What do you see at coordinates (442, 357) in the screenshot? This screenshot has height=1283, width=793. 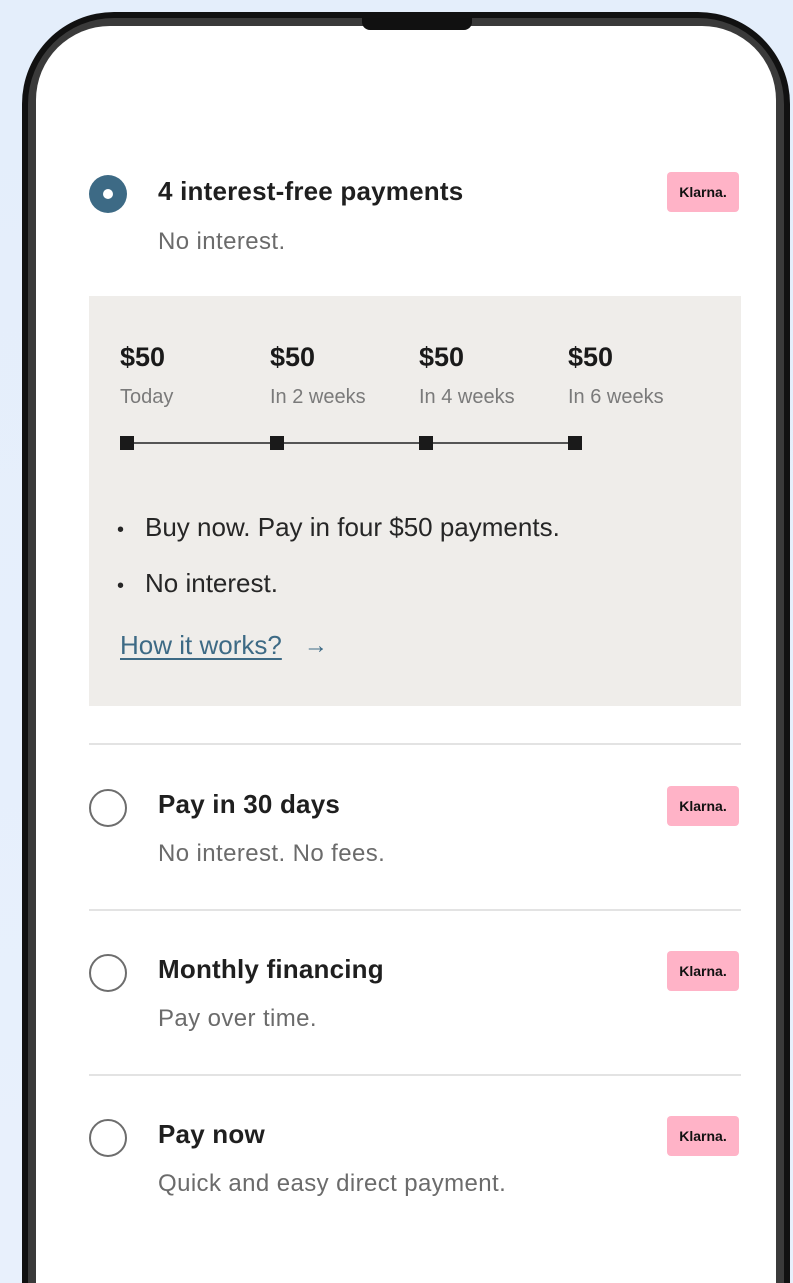 I see `installment-amount-3: $50` at bounding box center [442, 357].